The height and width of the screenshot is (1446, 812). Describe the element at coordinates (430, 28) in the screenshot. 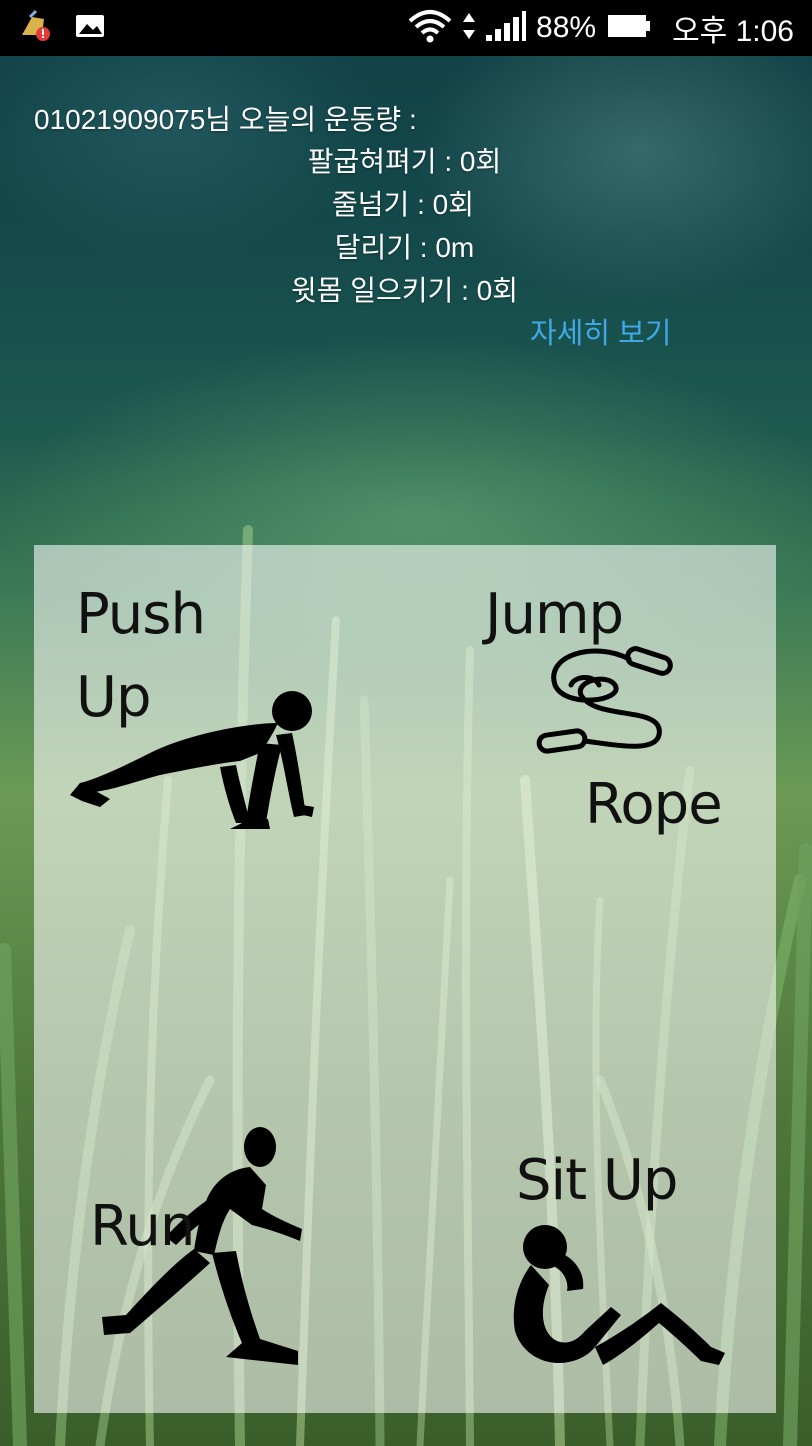

I see `wifi-icon` at that location.